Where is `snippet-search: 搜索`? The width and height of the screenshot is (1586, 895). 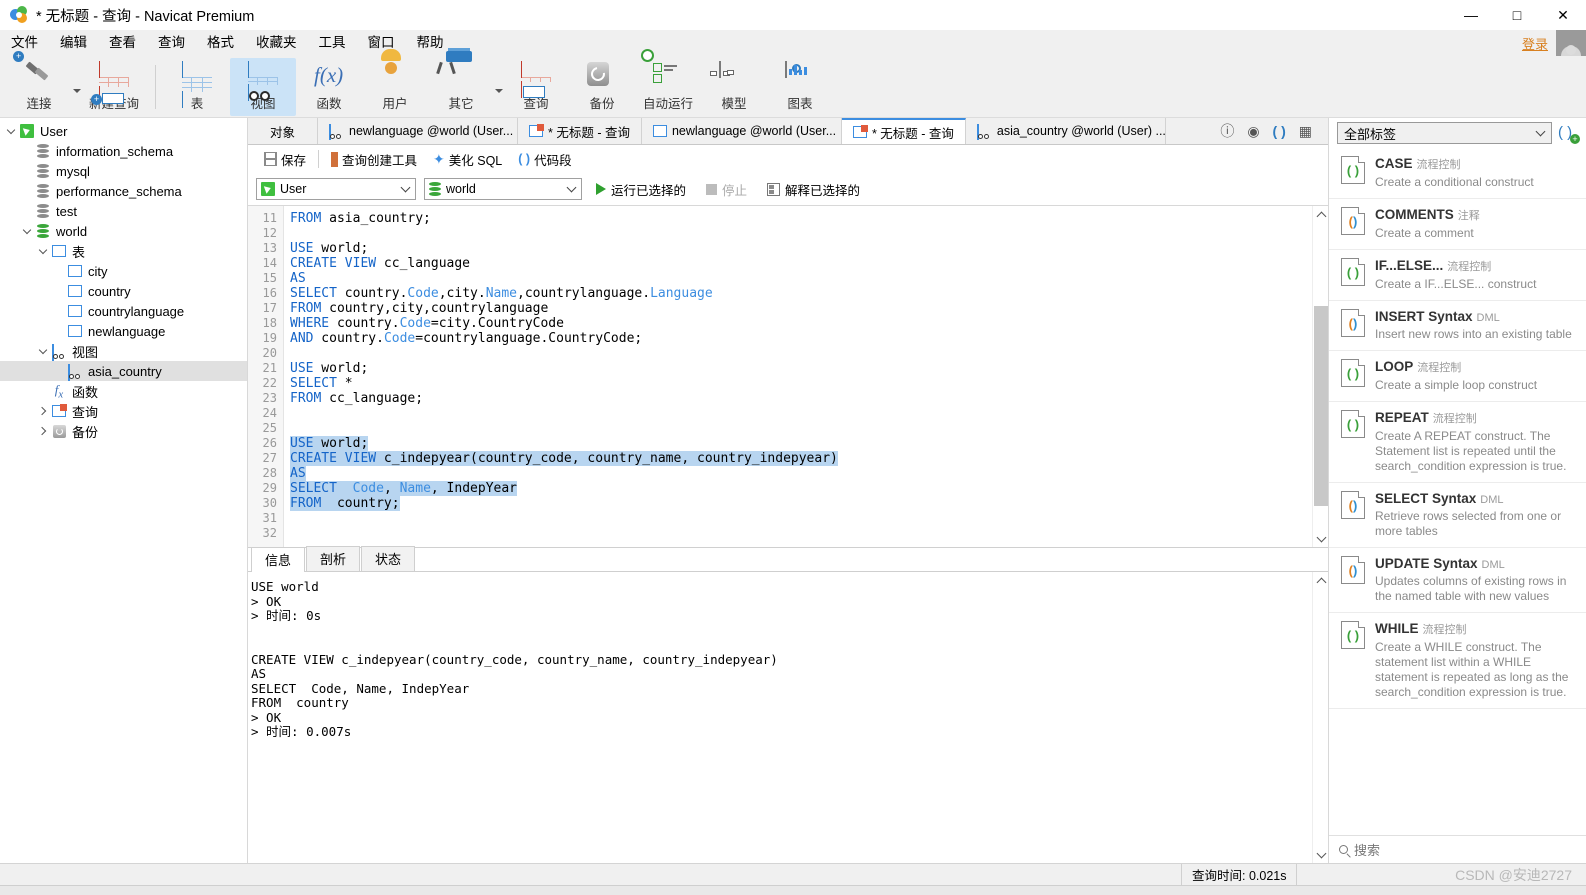 snippet-search: 搜索 is located at coordinates (1457, 849).